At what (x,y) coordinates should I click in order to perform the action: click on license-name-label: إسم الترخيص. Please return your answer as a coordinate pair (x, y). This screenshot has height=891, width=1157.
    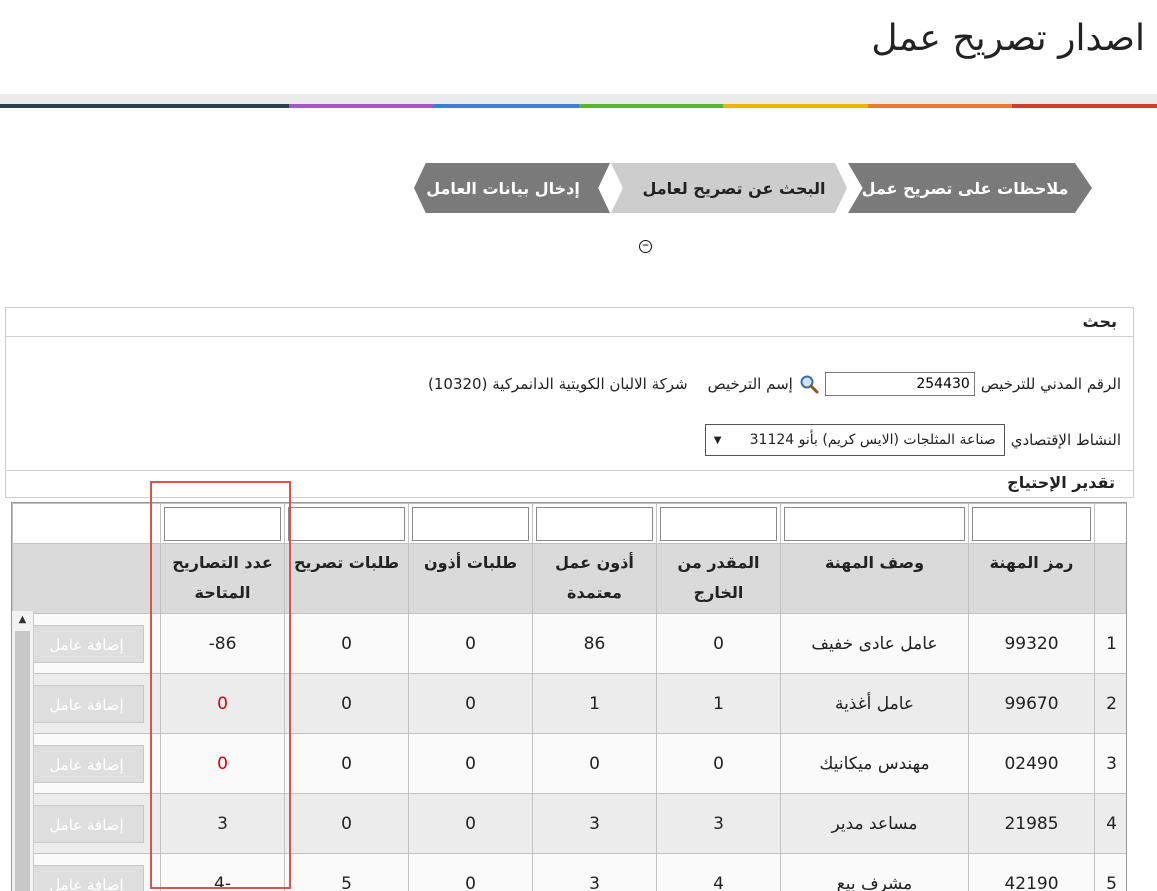
    Looking at the image, I should click on (750, 384).